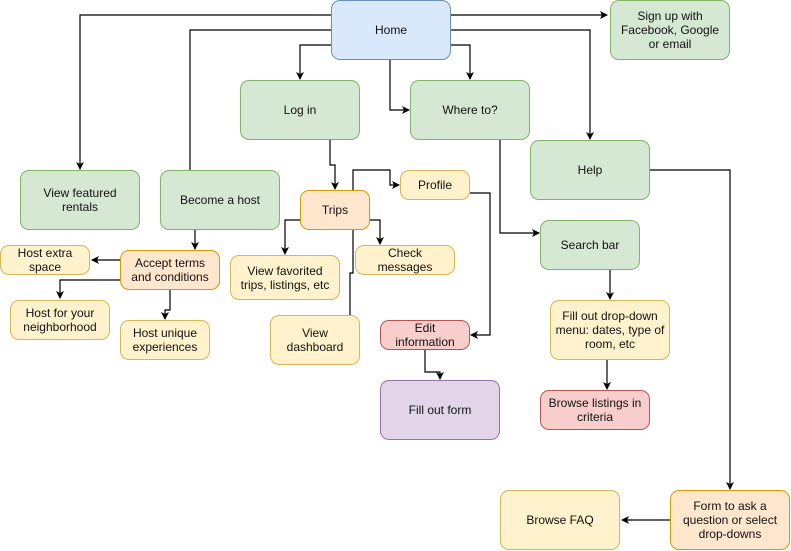 This screenshot has height=551, width=791. I want to click on node-label: Edit information, so click(425, 335).